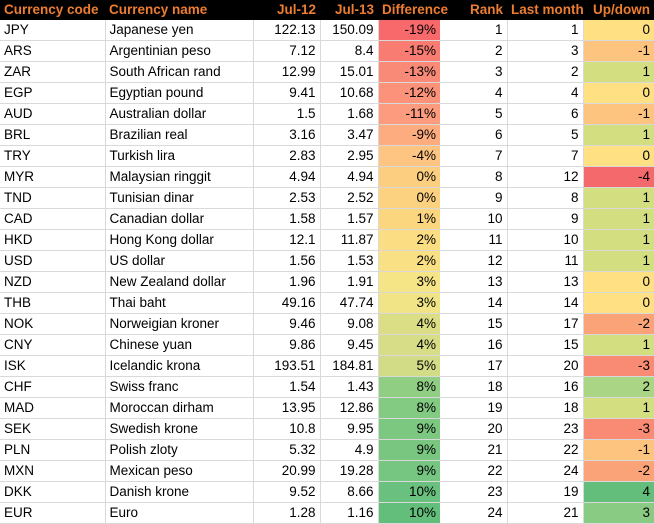 Image resolution: width=654 pixels, height=524 pixels. Describe the element at coordinates (53, 345) in the screenshot. I see `cell-code: CNY` at that location.